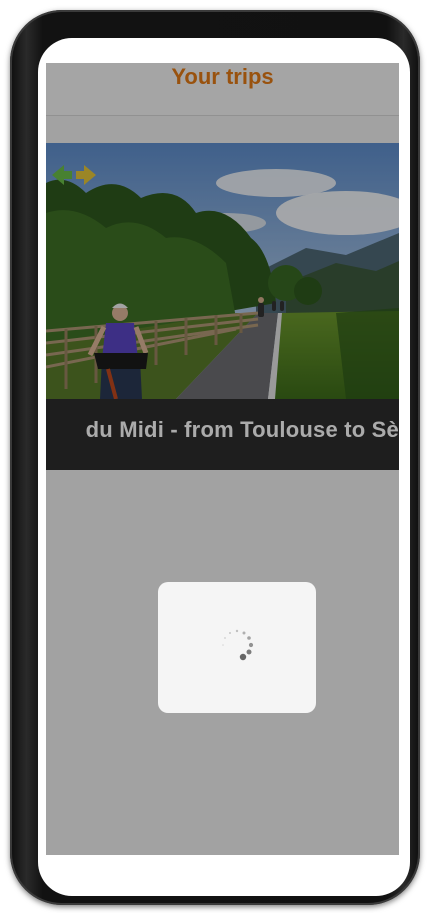 The image size is (428, 913). What do you see at coordinates (222, 867) in the screenshot?
I see `bottom-safe-area` at bounding box center [222, 867].